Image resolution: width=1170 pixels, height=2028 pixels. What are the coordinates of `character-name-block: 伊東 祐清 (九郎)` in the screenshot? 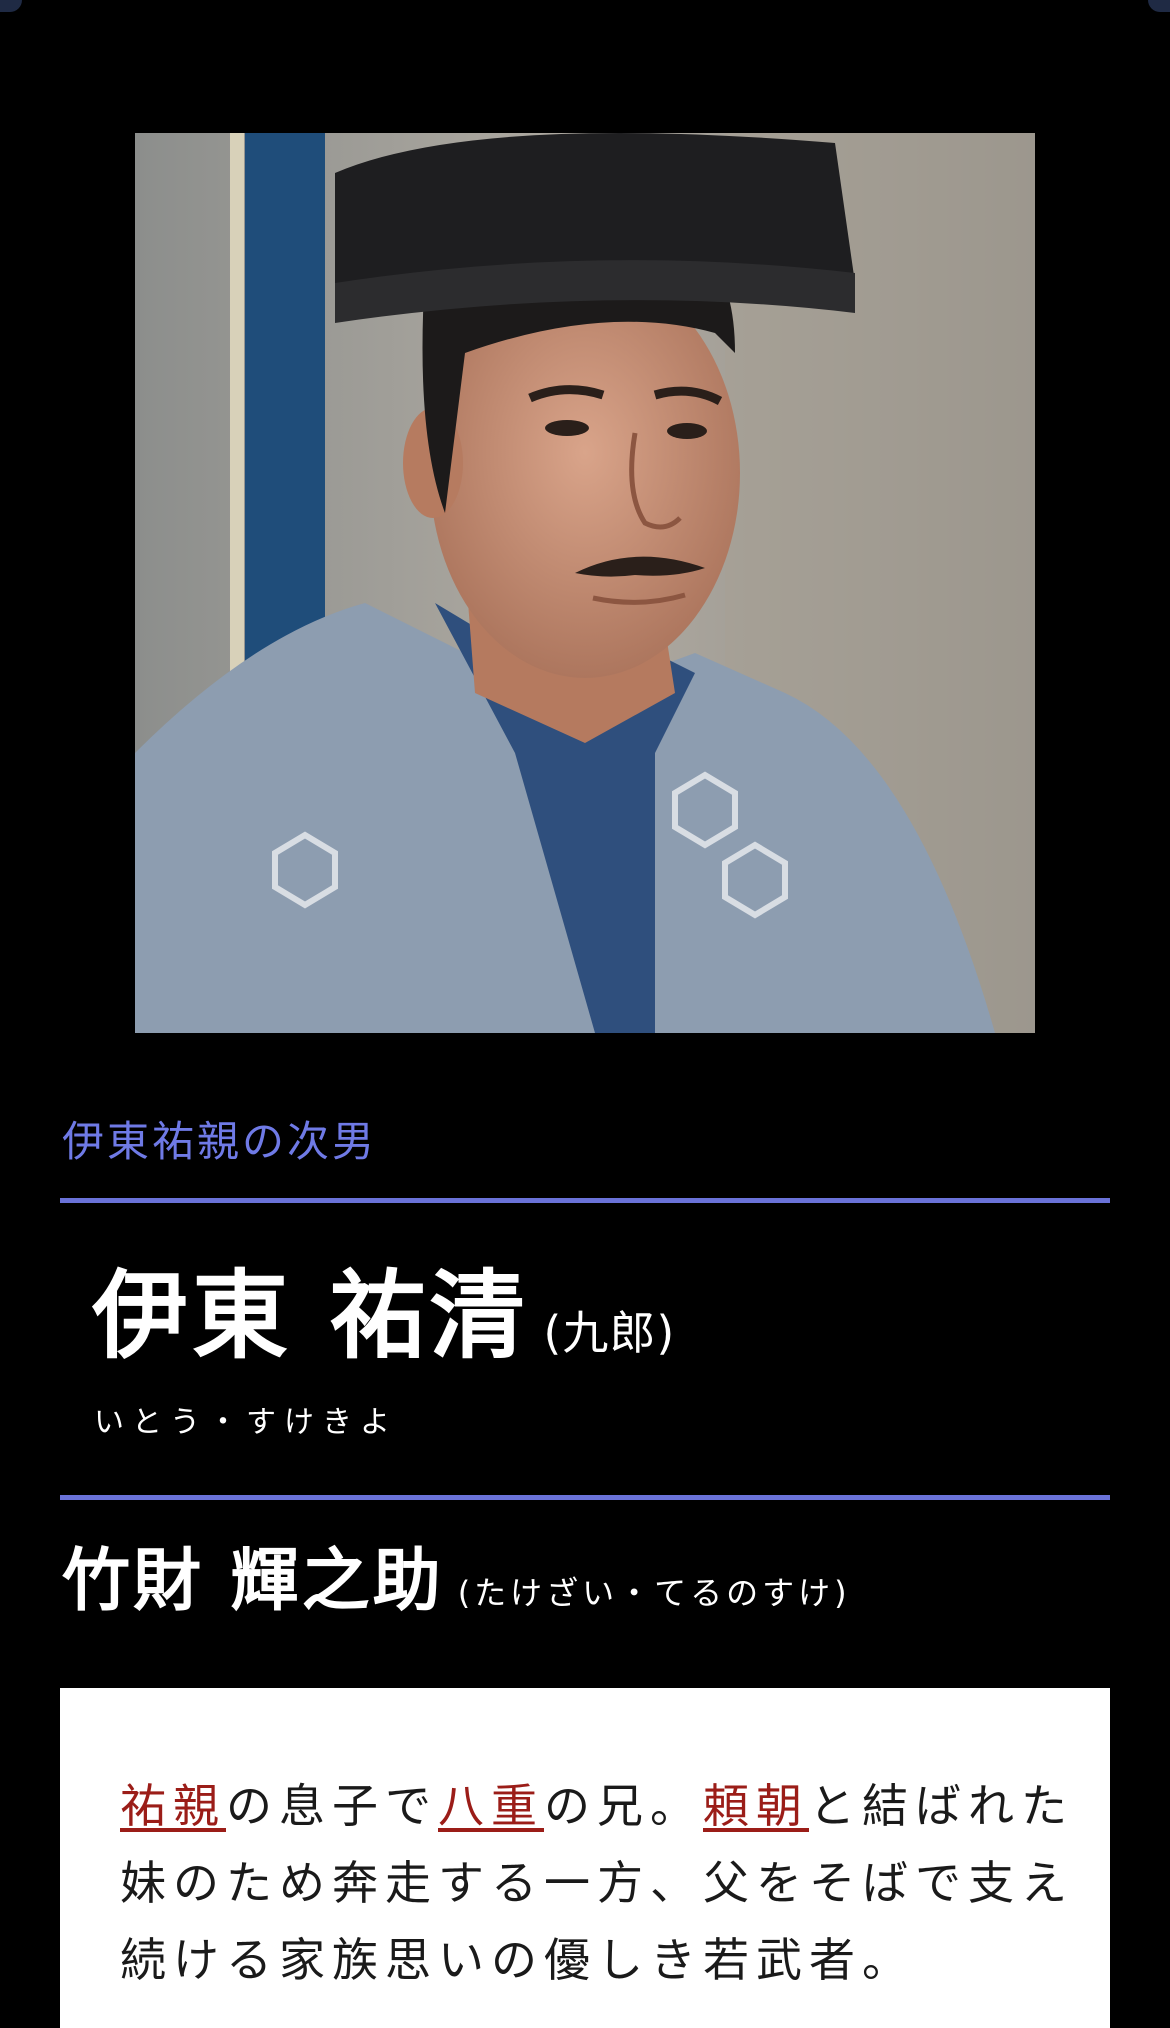 It's located at (383, 1316).